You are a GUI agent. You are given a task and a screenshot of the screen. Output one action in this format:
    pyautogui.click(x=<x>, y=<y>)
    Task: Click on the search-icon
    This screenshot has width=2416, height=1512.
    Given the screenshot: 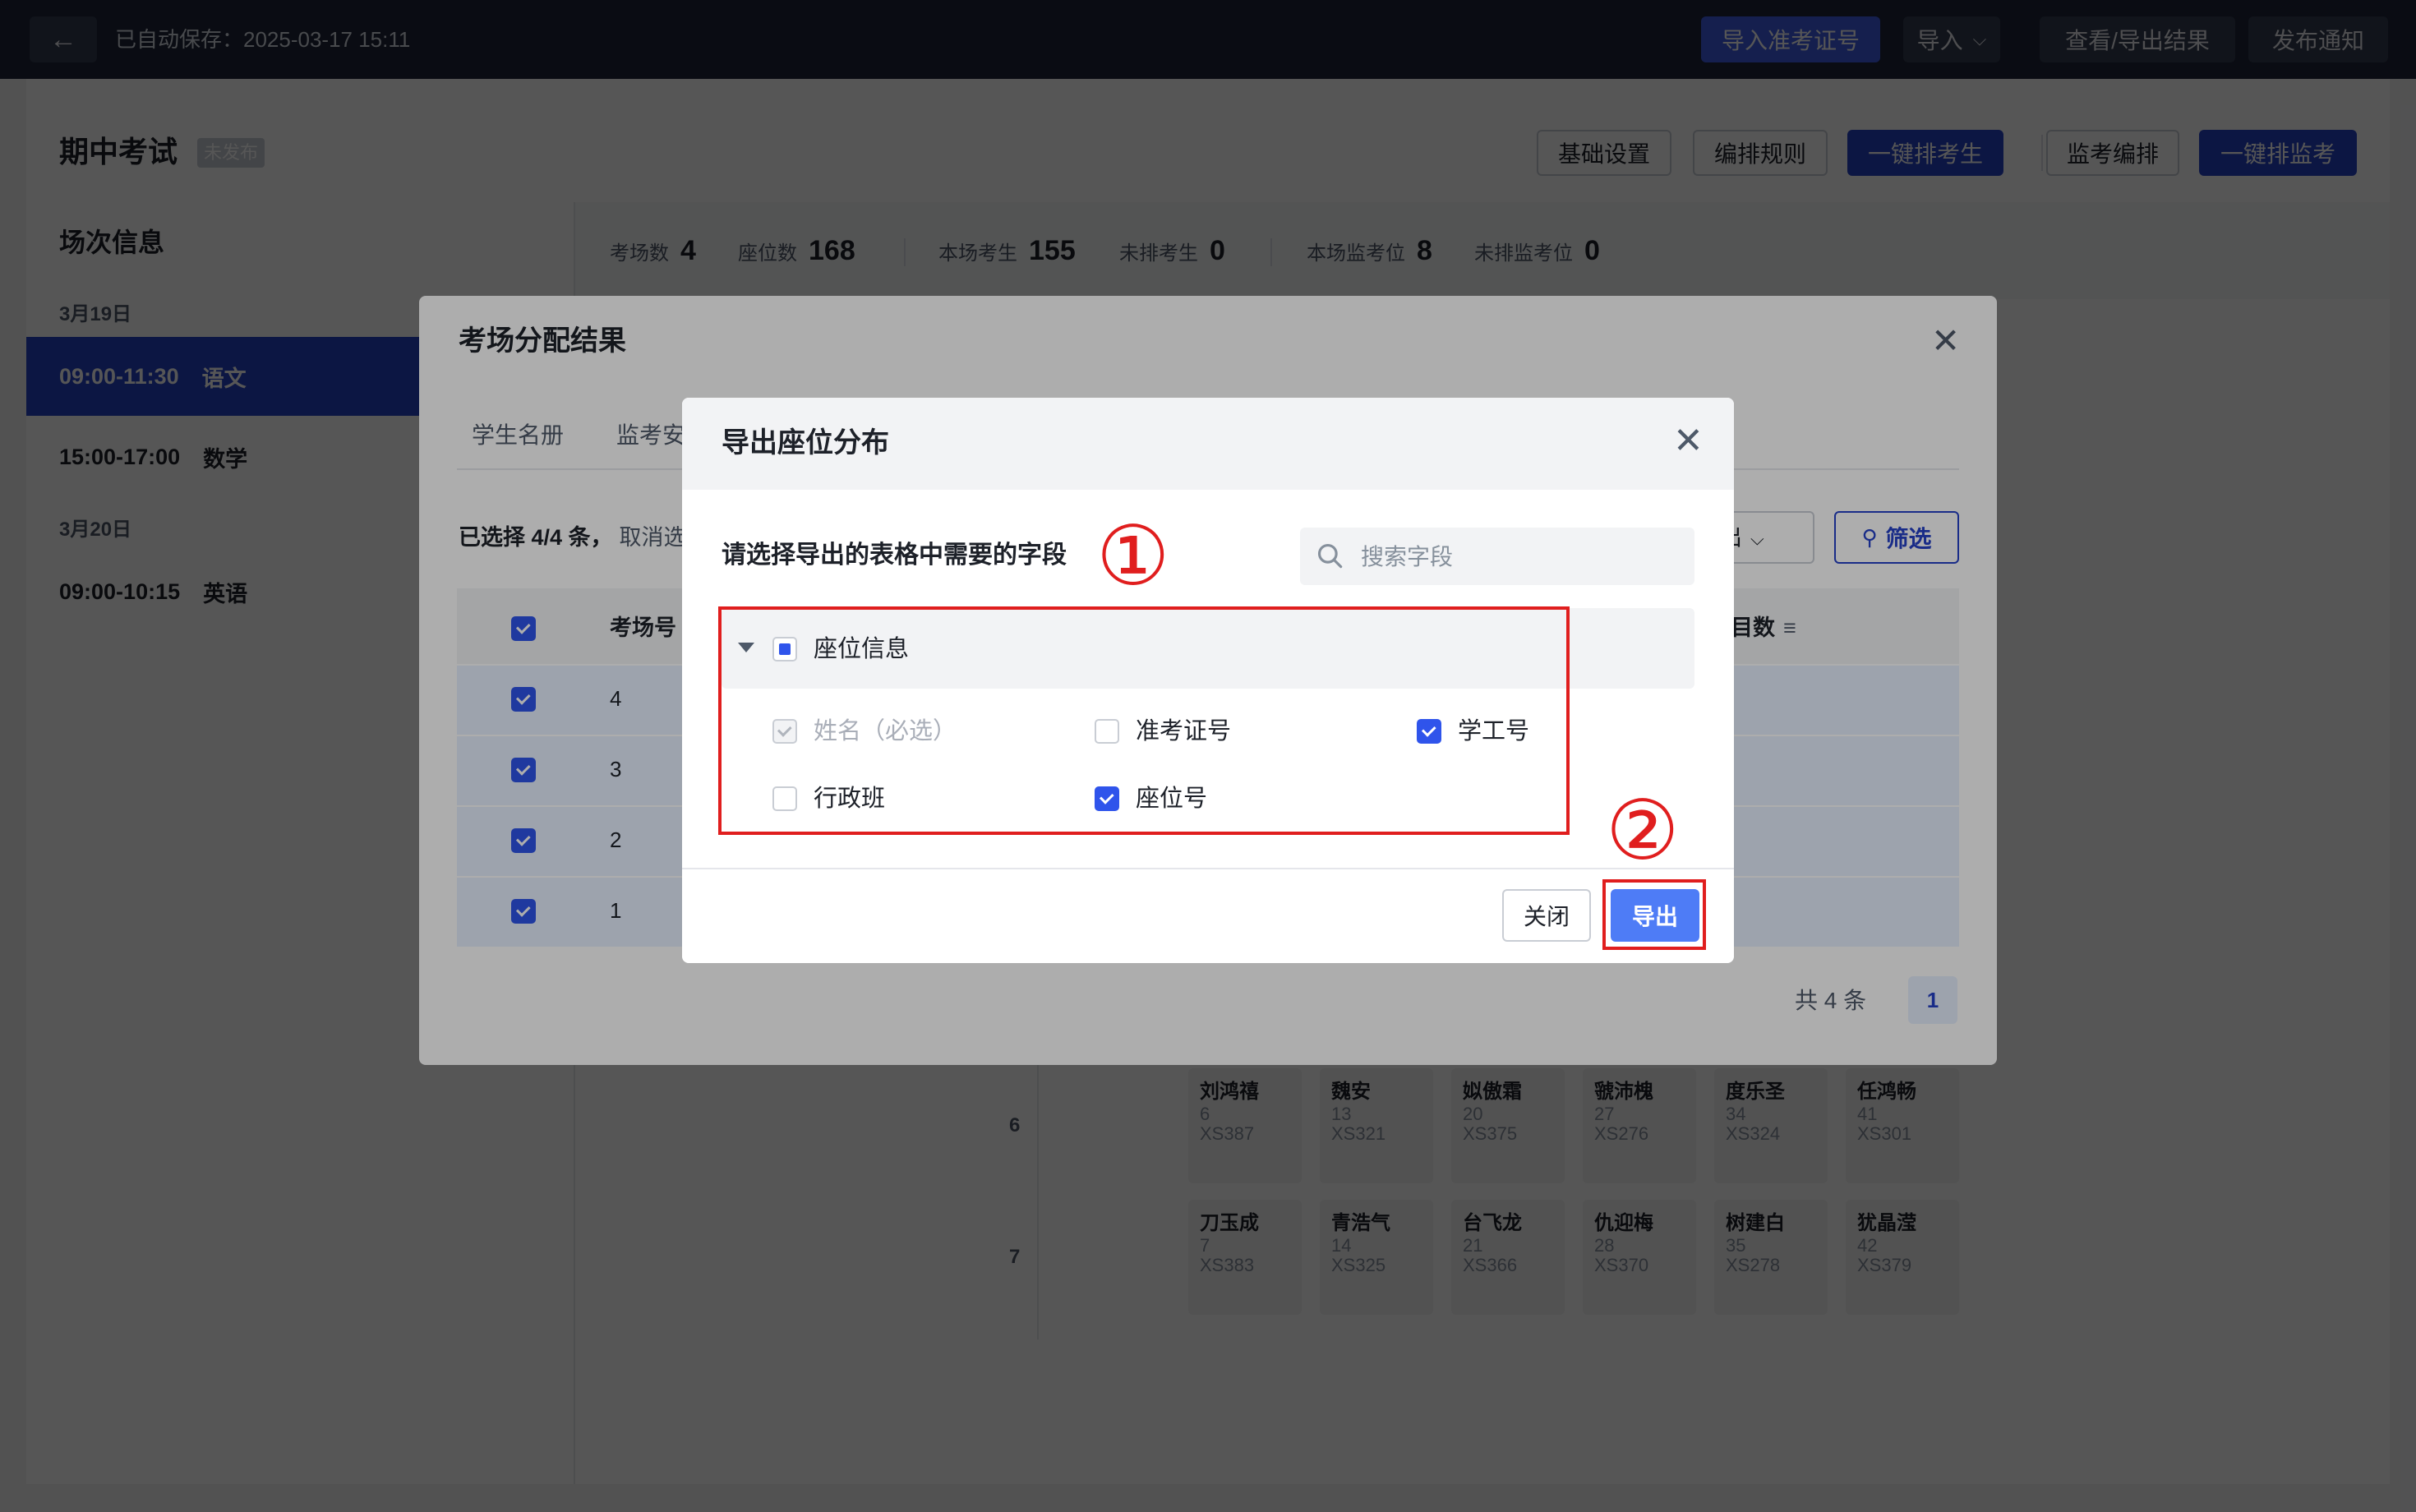 What is the action you would take?
    pyautogui.click(x=1330, y=556)
    